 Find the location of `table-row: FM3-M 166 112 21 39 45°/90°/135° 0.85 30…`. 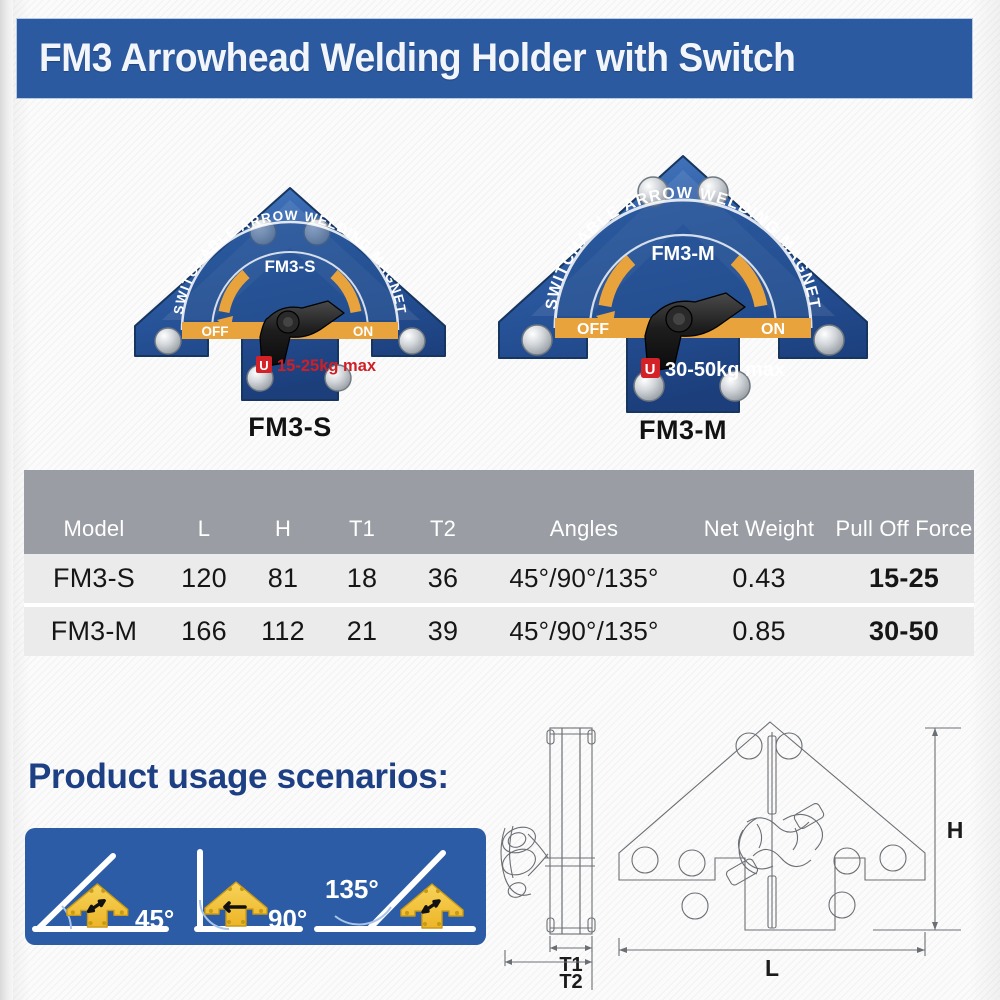

table-row: FM3-M 166 112 21 39 45°/90°/135° 0.85 30… is located at coordinates (499, 630).